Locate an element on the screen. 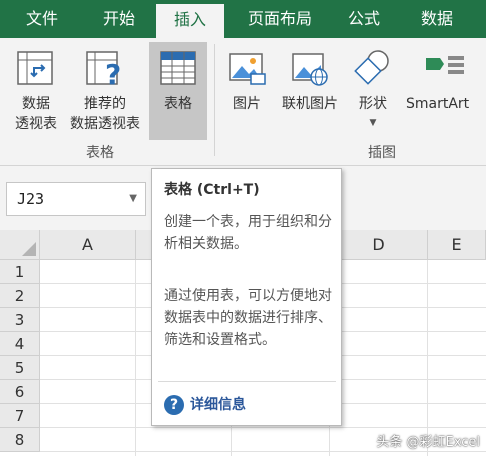 This screenshot has height=456, width=486. group-label-tables: 表格 is located at coordinates (100, 153).